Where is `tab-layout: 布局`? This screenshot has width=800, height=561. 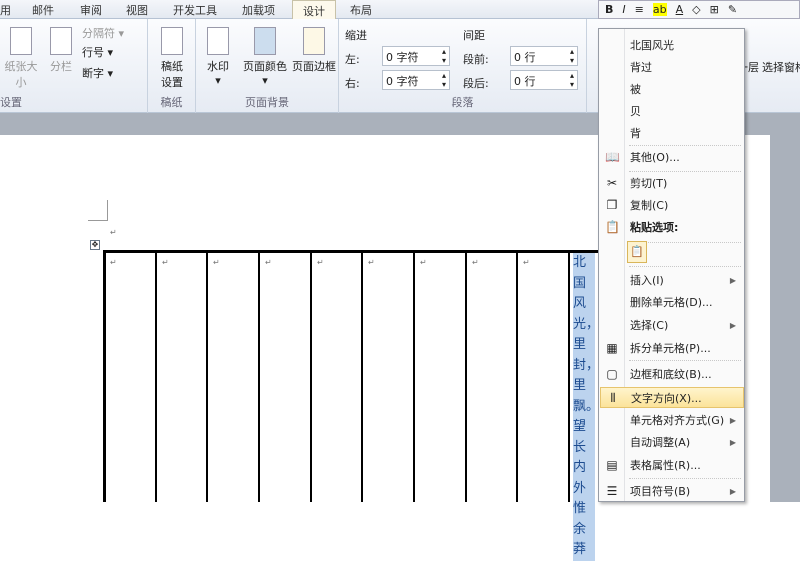
tab-layout: 布局 is located at coordinates (361, 10).